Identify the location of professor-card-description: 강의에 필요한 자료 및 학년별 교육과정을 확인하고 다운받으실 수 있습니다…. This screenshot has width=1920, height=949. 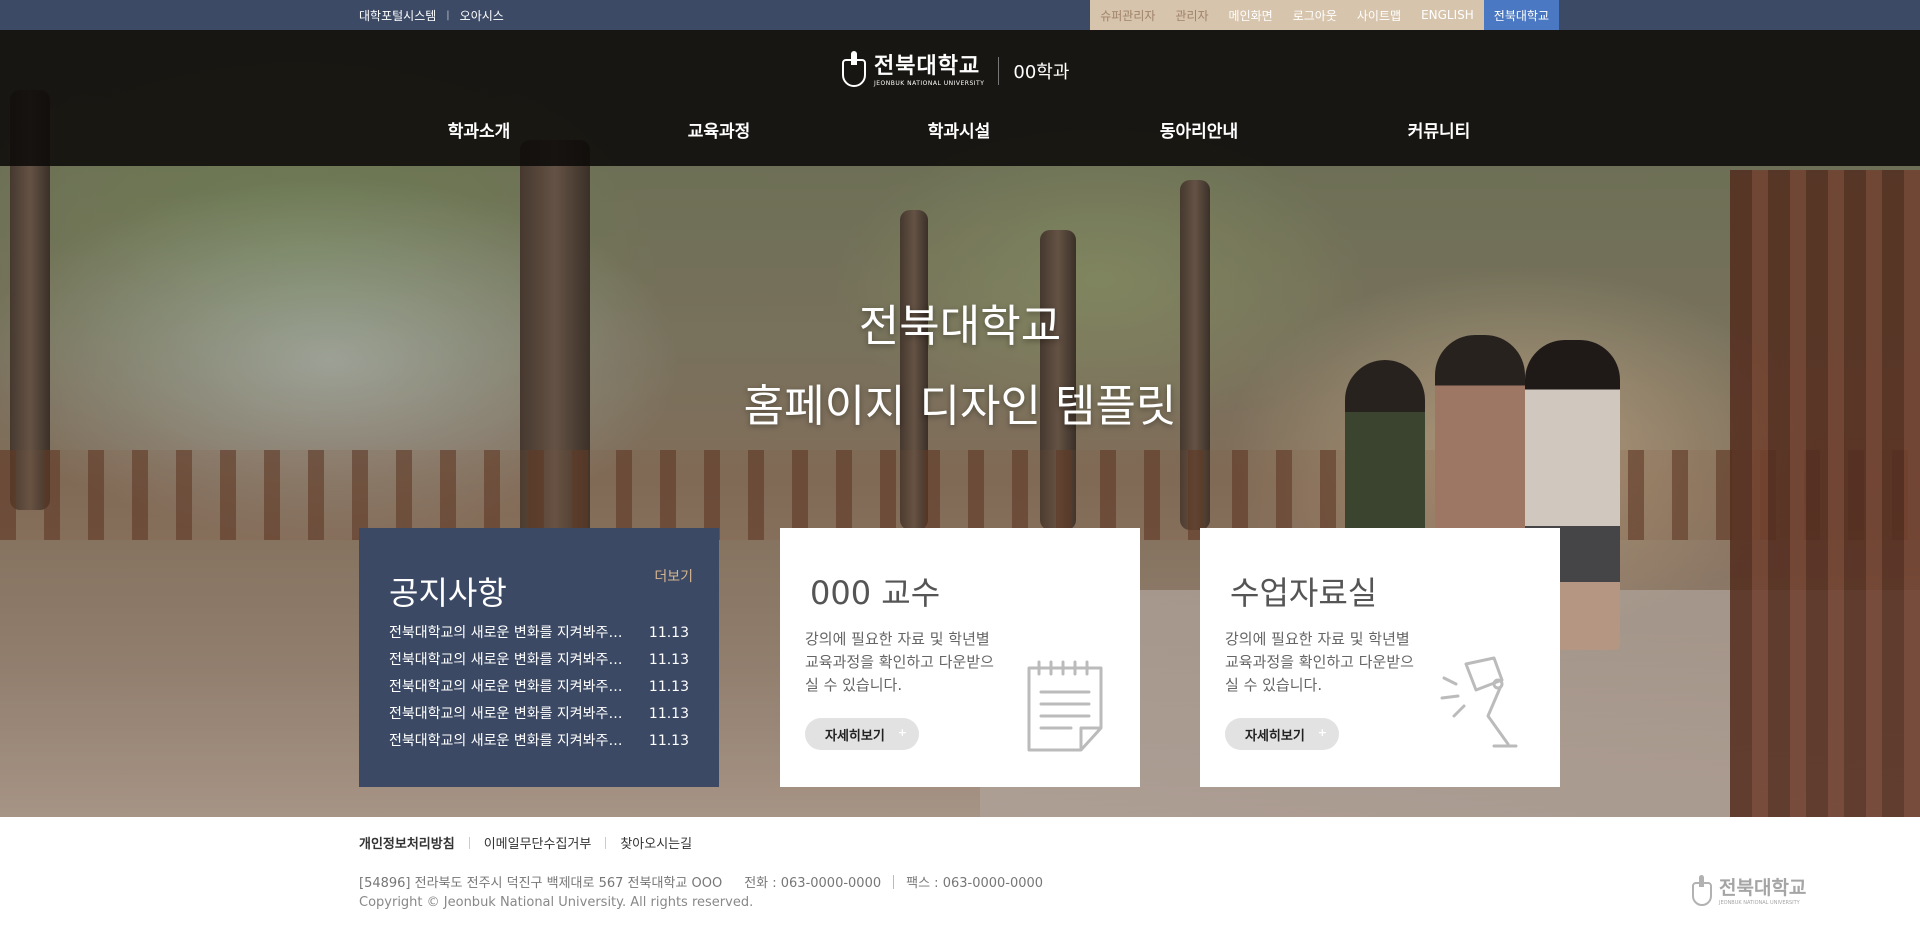
(899, 662).